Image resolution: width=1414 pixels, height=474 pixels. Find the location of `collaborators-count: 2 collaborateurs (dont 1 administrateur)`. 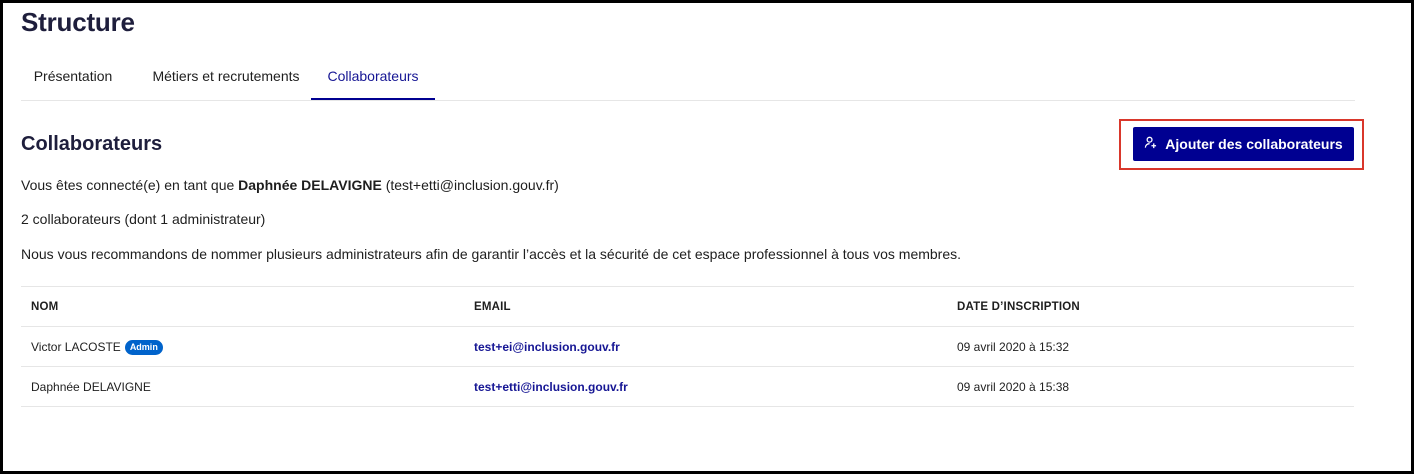

collaborators-count: 2 collaborateurs (dont 1 administrateur) is located at coordinates (143, 219).